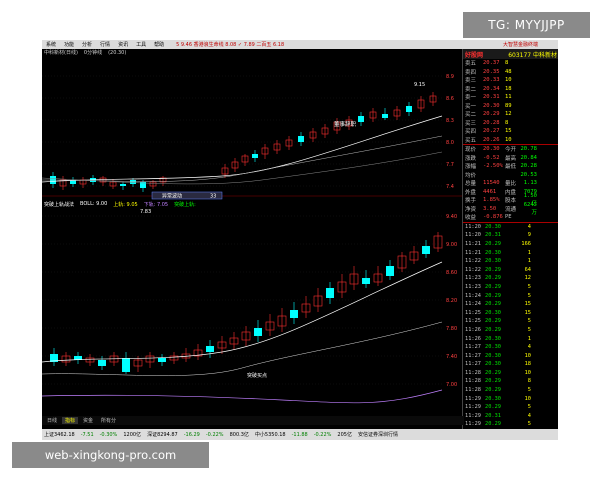 This screenshot has height=480, width=600. What do you see at coordinates (510, 183) in the screenshot?
I see `stat-row: 总量 11540 量比 1.13` at bounding box center [510, 183].